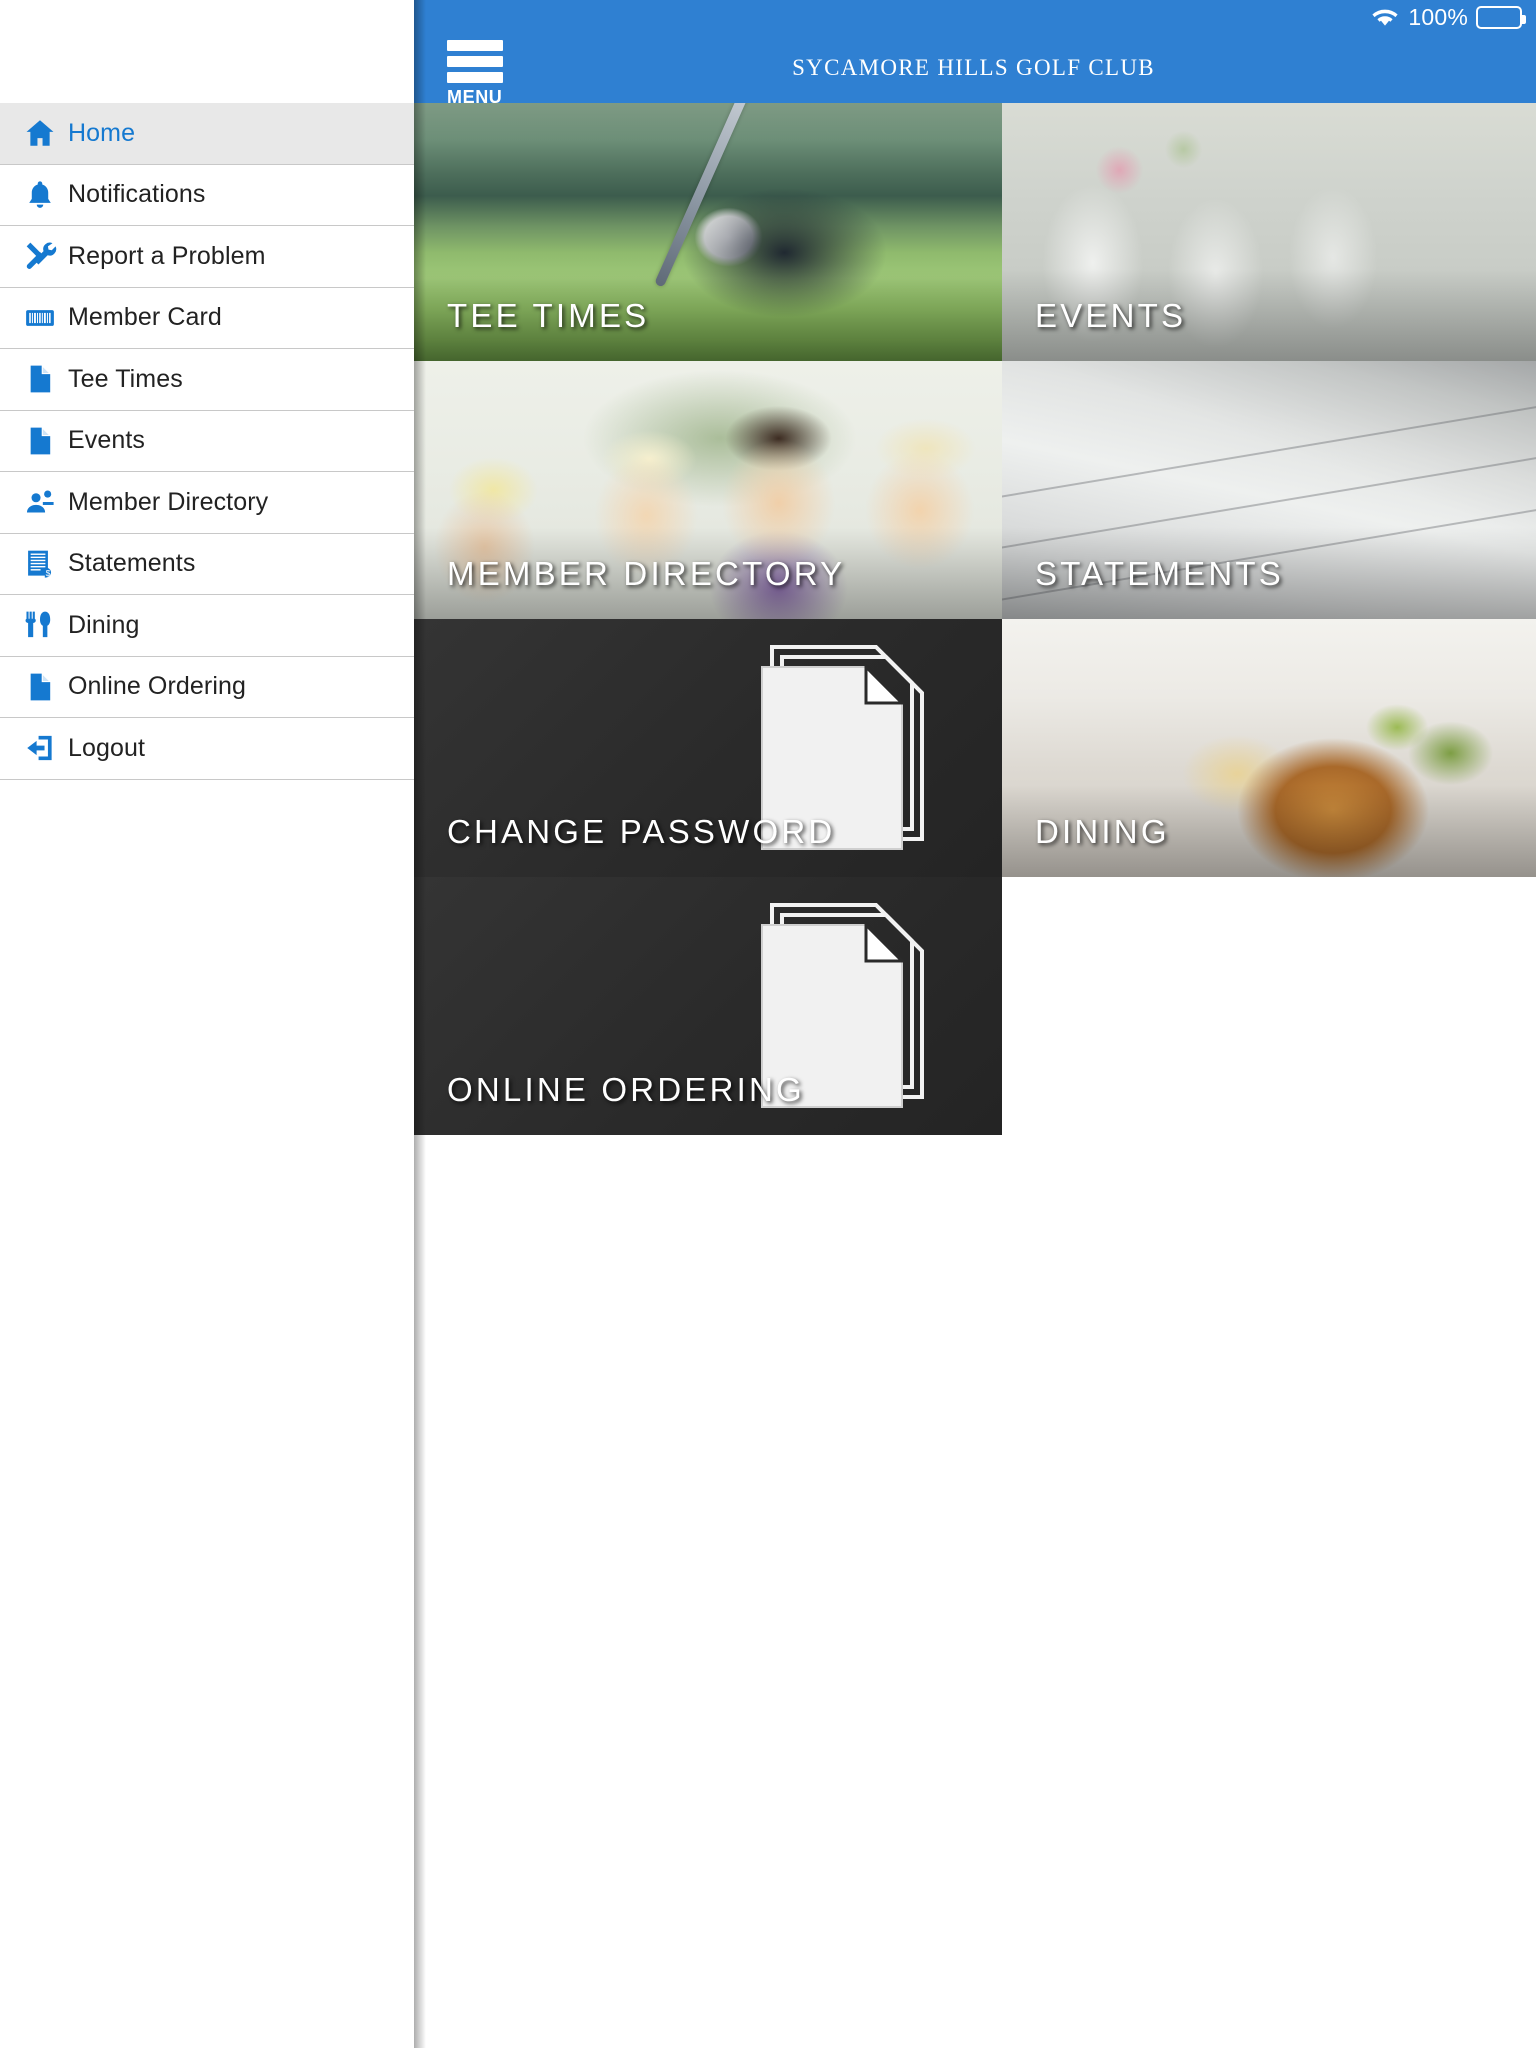 The width and height of the screenshot is (1536, 2048). Describe the element at coordinates (207, 749) in the screenshot. I see `sidebar-item-logout: Logout` at that location.